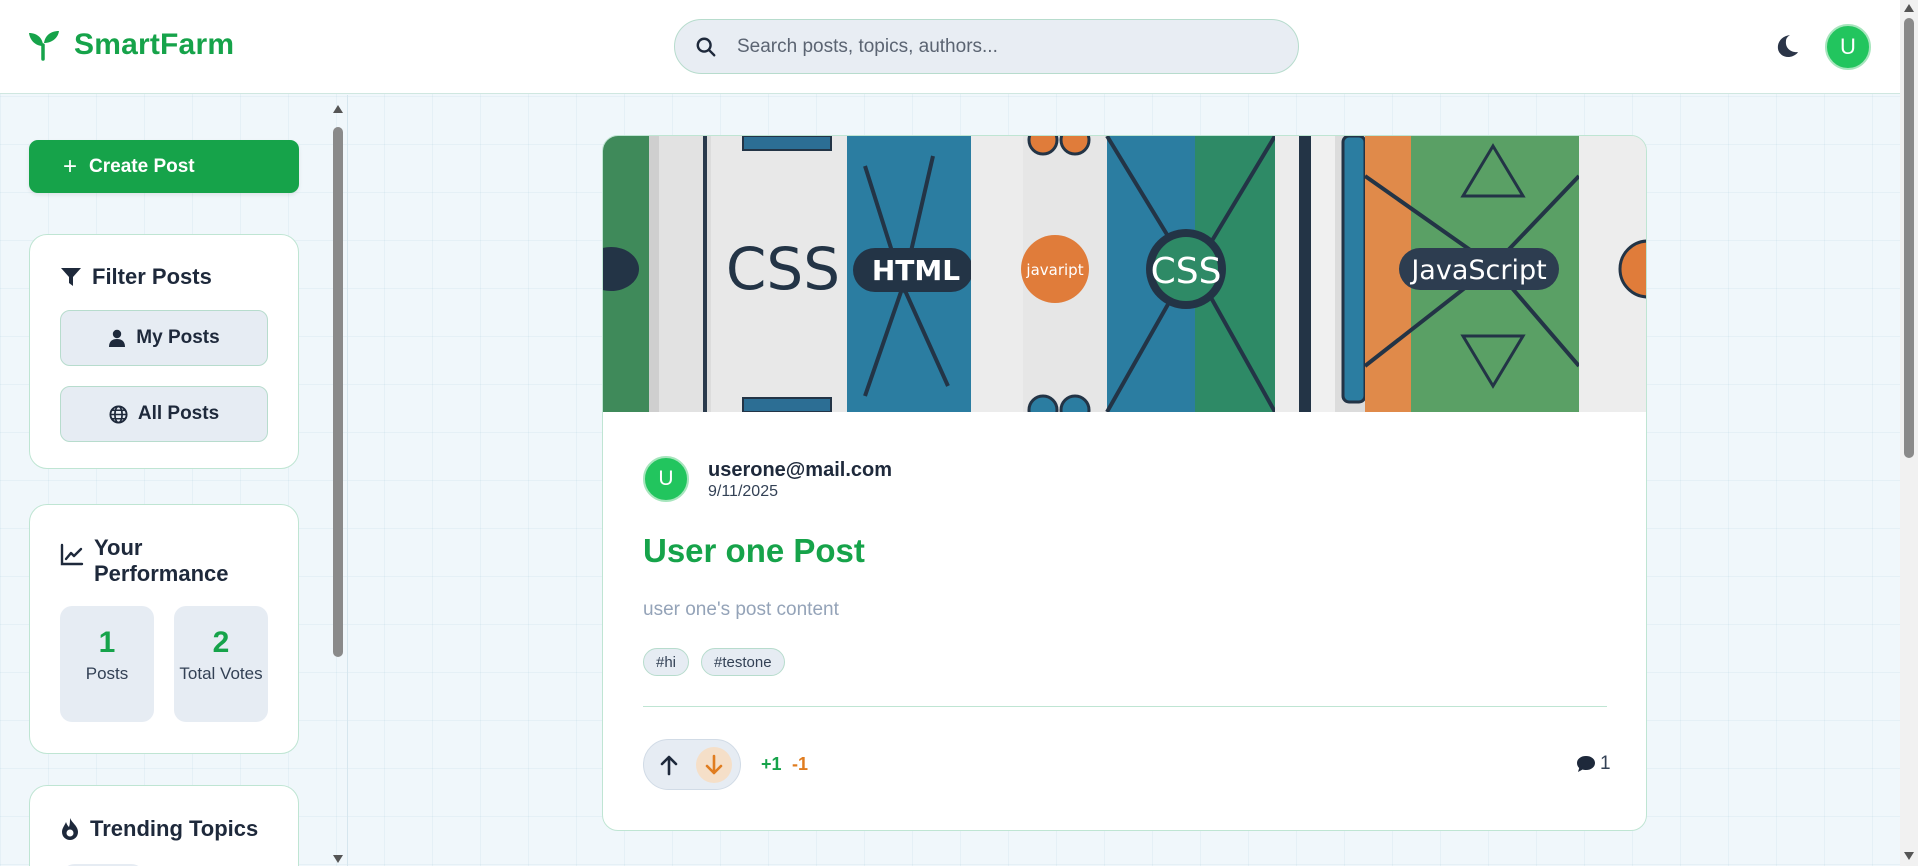 The image size is (1918, 866). I want to click on upvote-count: +1, so click(771, 764).